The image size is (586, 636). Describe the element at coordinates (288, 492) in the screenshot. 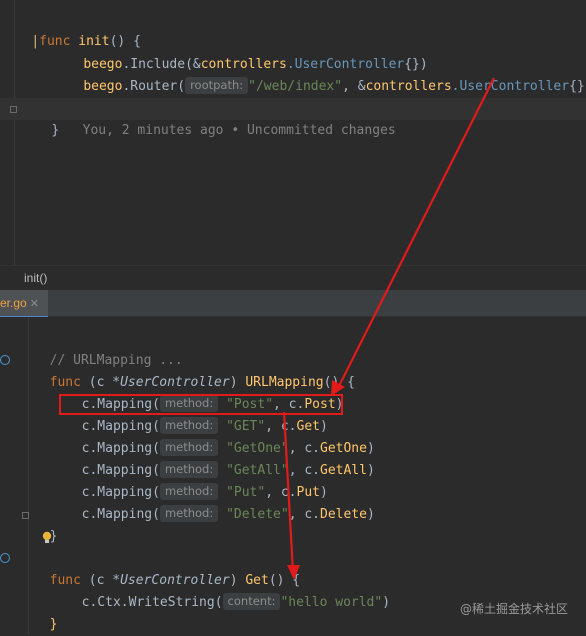

I see `arrow-get-to-handler` at that location.